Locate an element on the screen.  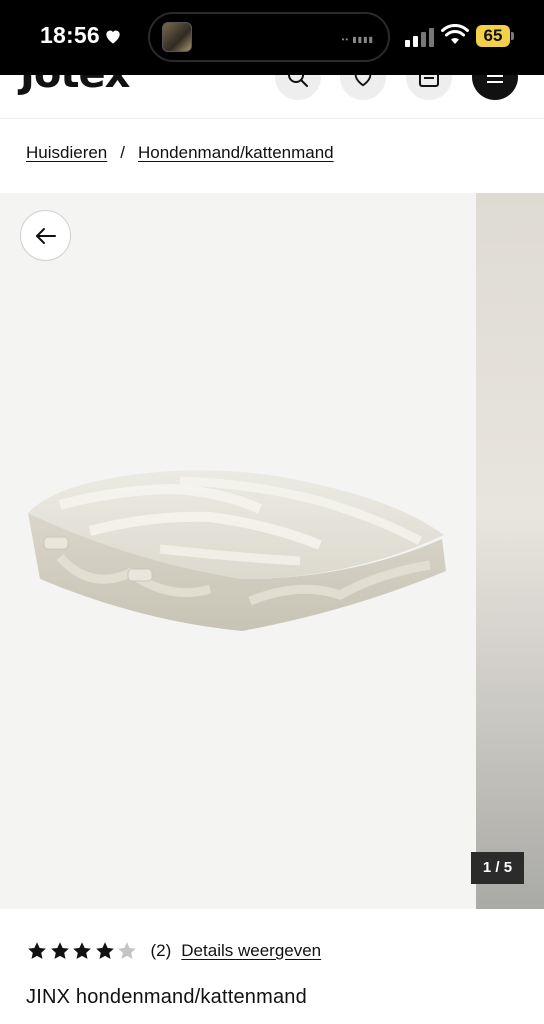
search-icon is located at coordinates (298, 81).